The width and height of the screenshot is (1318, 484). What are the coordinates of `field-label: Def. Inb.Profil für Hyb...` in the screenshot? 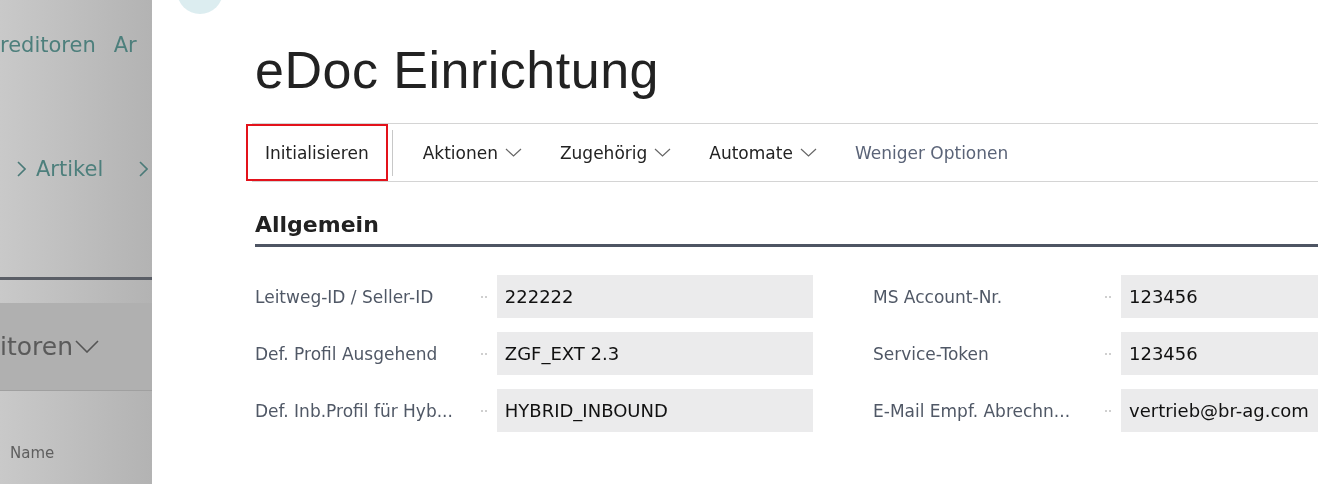 It's located at (354, 410).